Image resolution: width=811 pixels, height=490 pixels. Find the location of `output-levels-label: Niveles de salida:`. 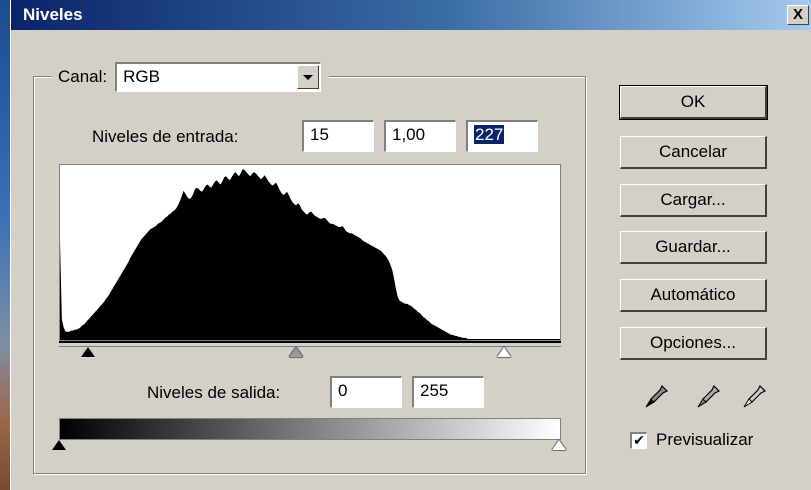

output-levels-label: Niveles de salida: is located at coordinates (214, 392).